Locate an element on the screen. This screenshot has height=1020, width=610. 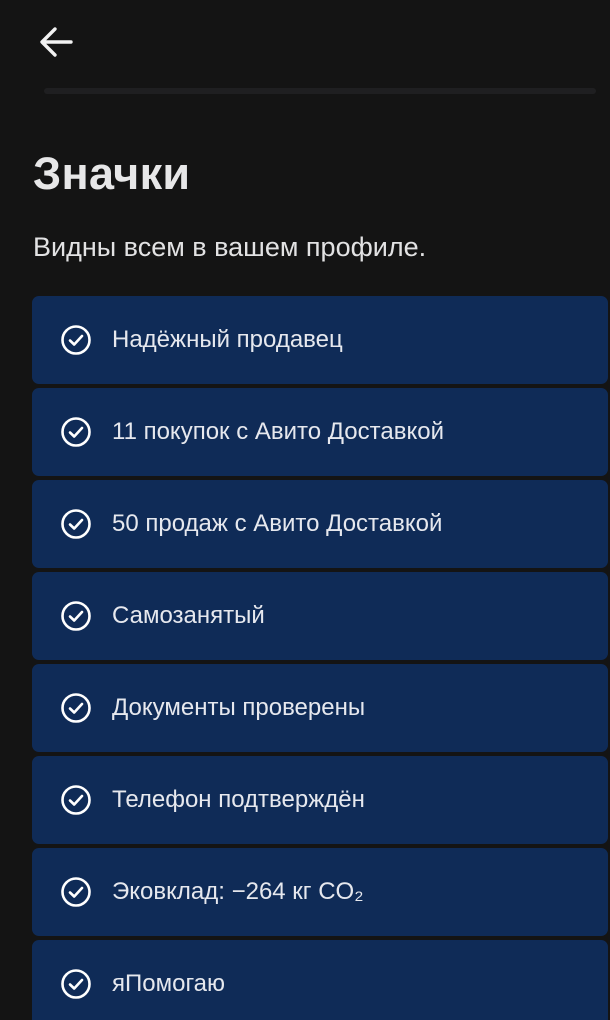
header-divider is located at coordinates (320, 91).